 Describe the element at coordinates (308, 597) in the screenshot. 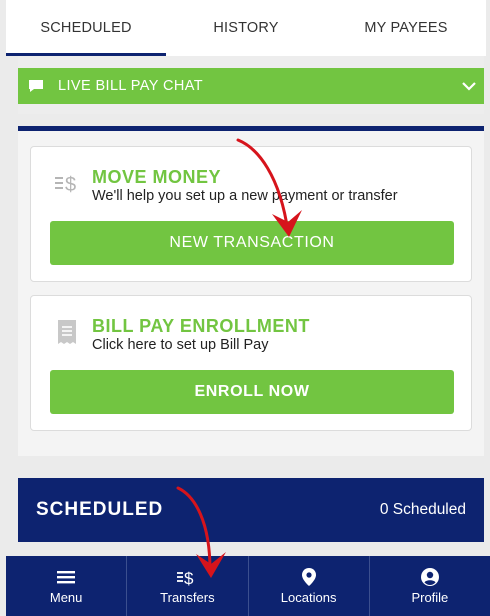

I see `nav-locations-label: Locations` at that location.